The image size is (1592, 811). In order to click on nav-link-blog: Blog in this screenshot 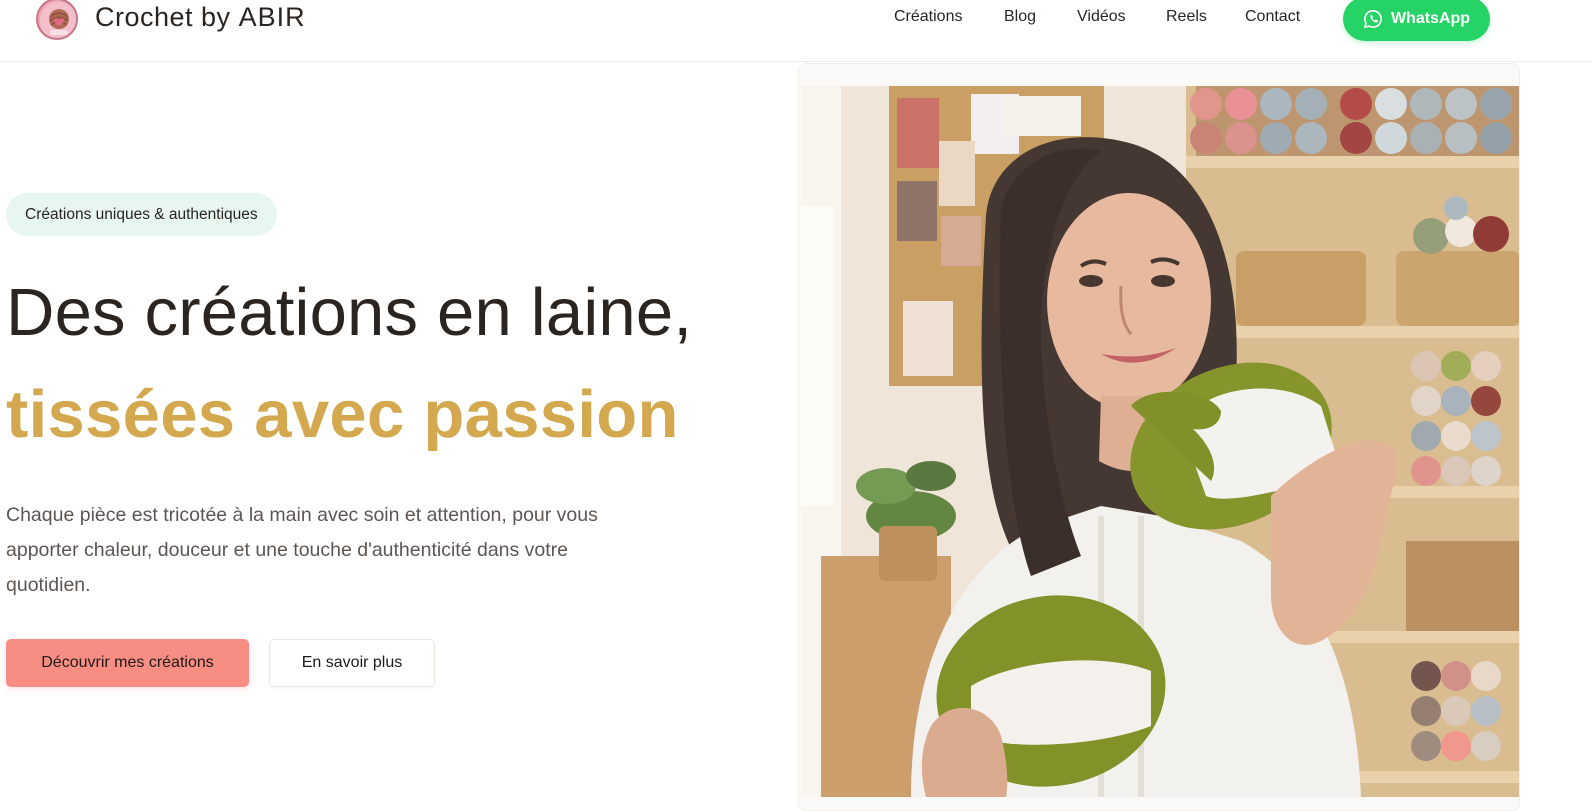, I will do `click(1020, 17)`.